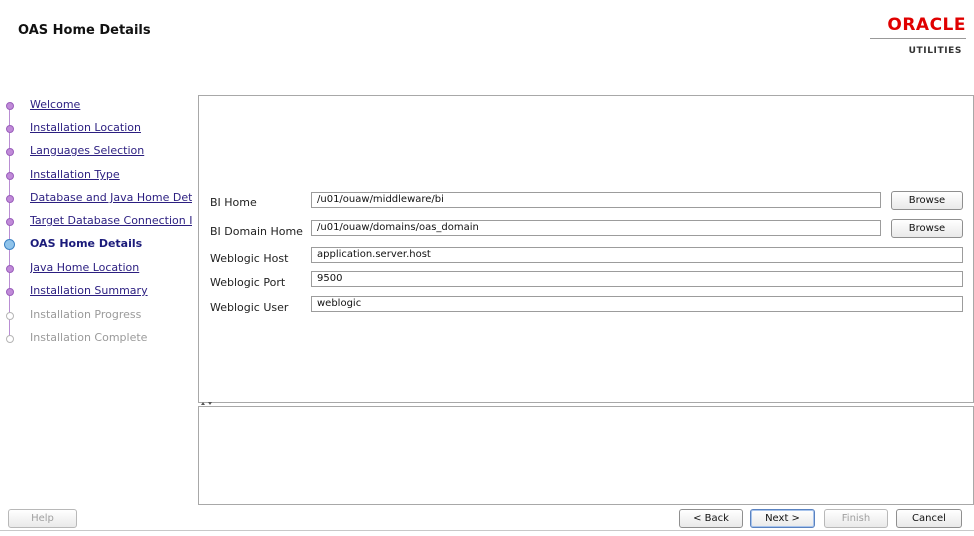 Image resolution: width=974 pixels, height=536 pixels. Describe the element at coordinates (98, 108) in the screenshot. I see `step-welcome: Welcome` at that location.